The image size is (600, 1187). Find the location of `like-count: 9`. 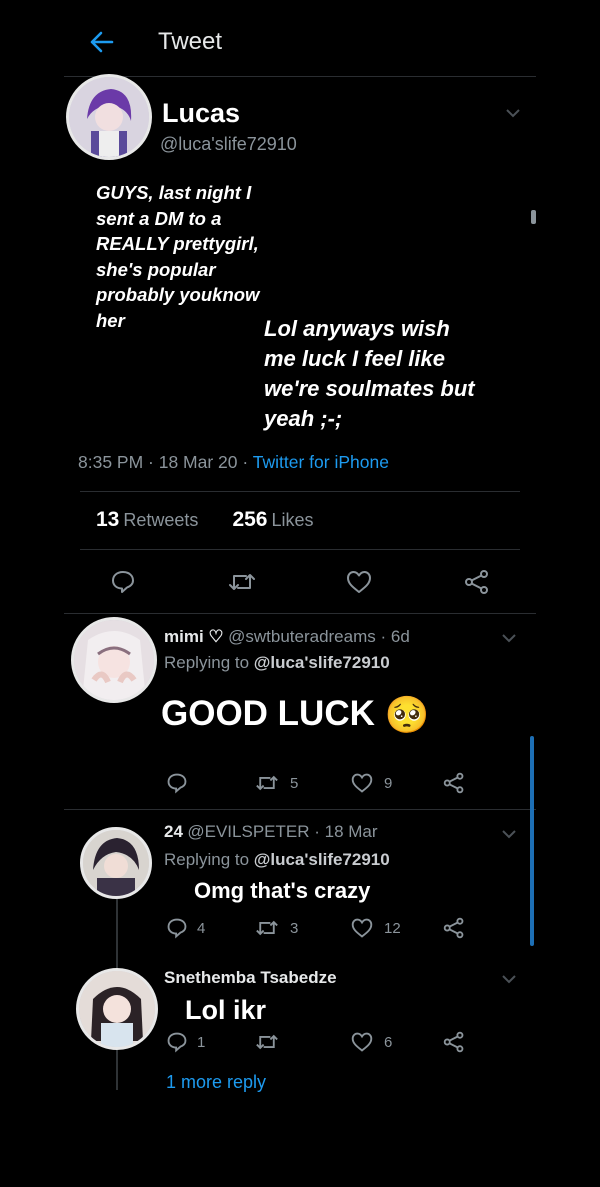

like-count: 9 is located at coordinates (388, 783).